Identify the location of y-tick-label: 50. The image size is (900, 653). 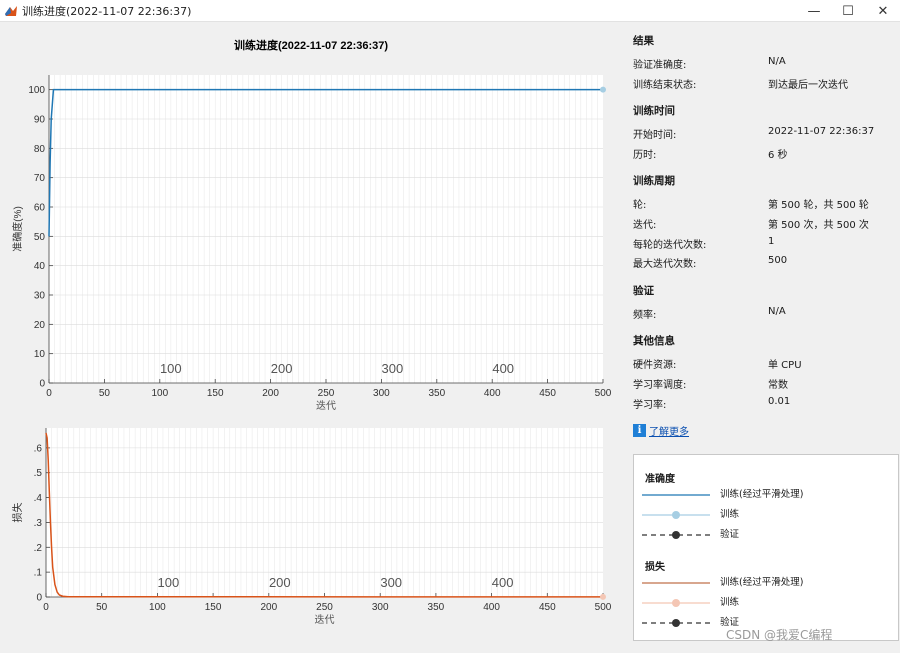
(40, 237).